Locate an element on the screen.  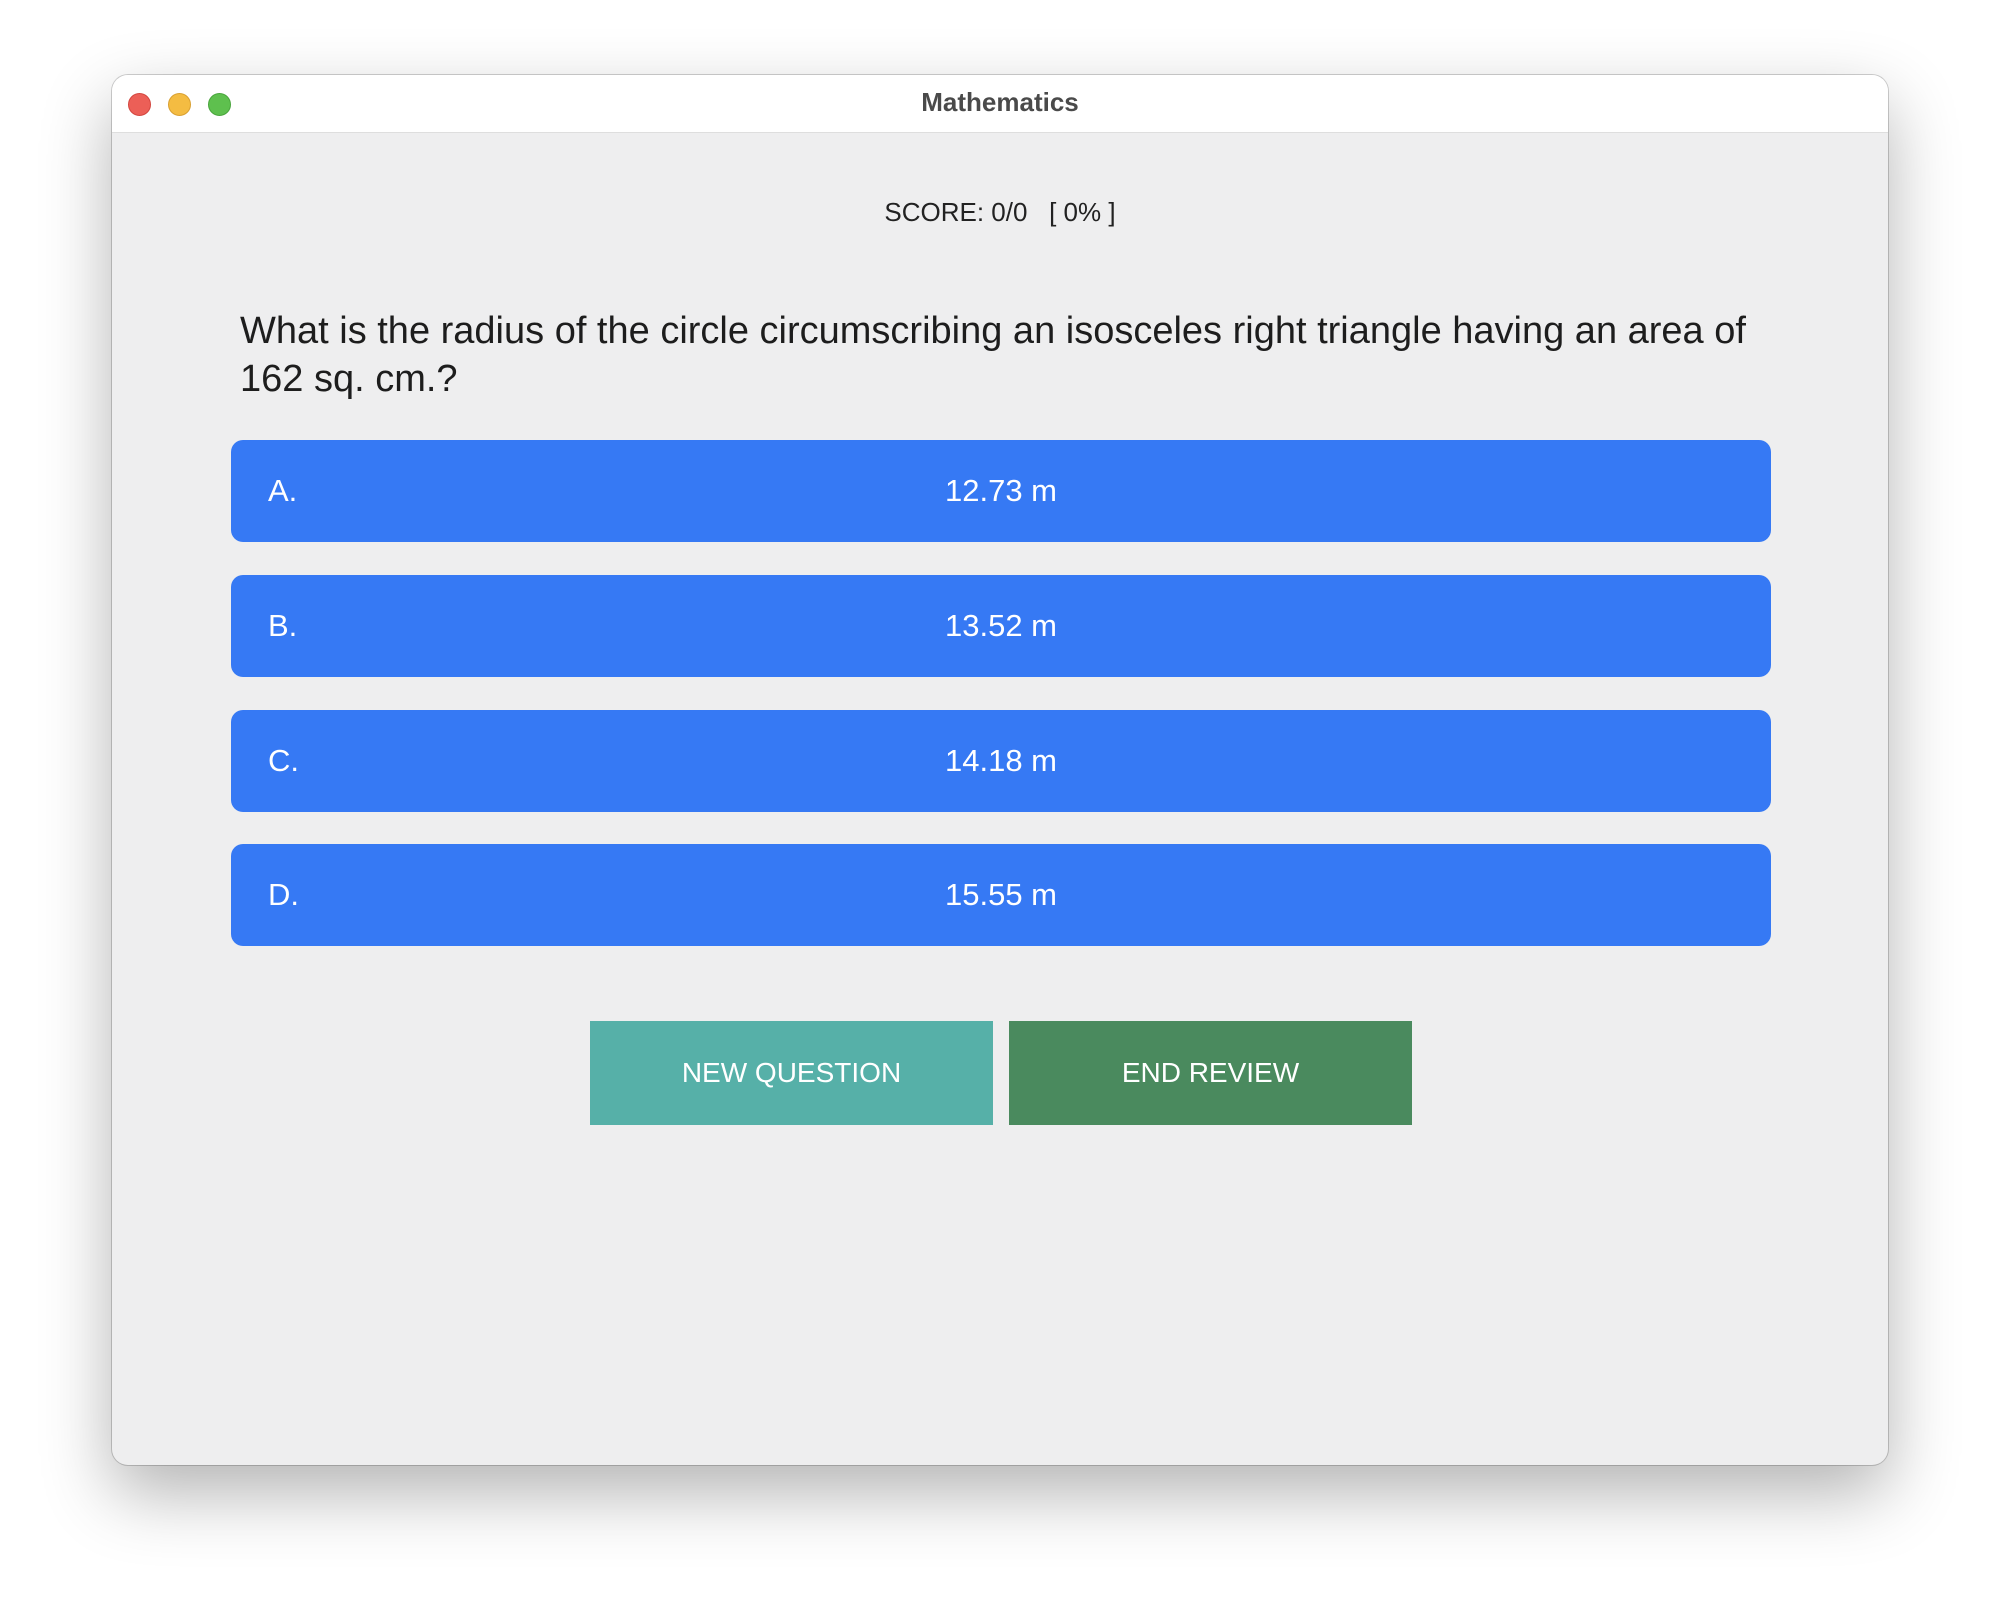
choice-answer: 14.18 m is located at coordinates (1000, 760).